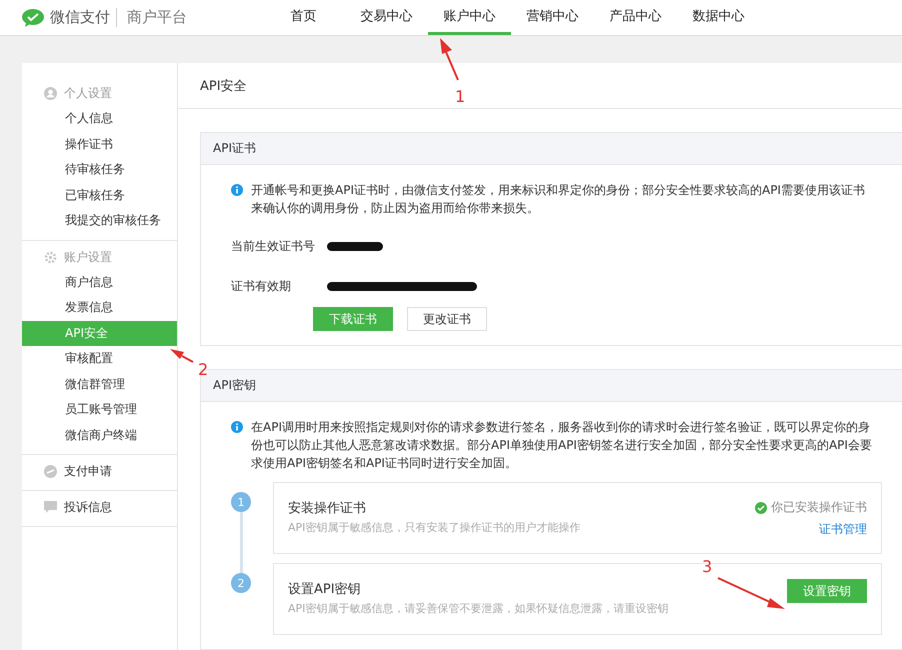  I want to click on brand-subtitle: 商户平台, so click(151, 17).